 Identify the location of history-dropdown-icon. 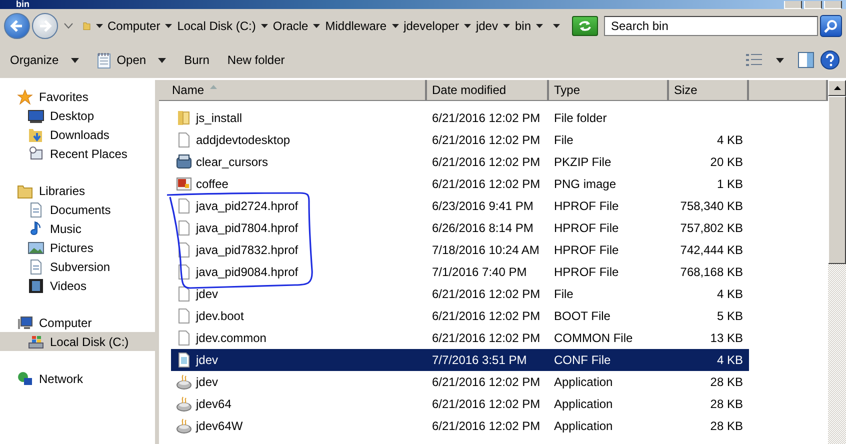
(68, 25).